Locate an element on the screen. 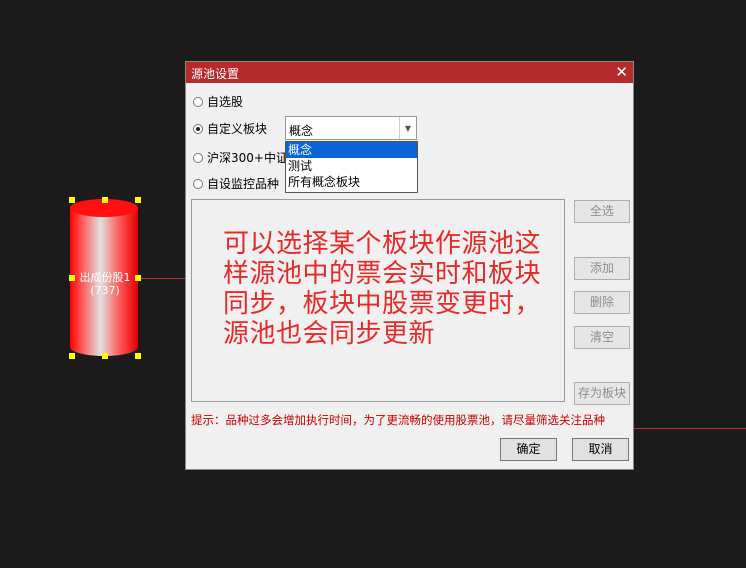 The image size is (746, 568). radio-csi300: 沪深300+中证 is located at coordinates (240, 157).